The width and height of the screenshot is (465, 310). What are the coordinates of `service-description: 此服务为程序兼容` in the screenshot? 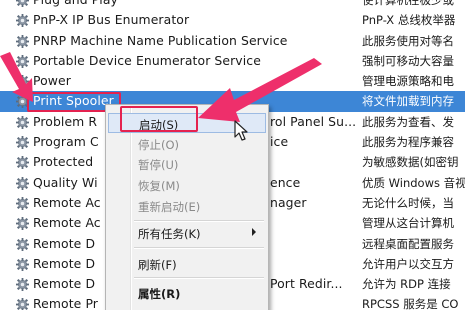 It's located at (408, 142).